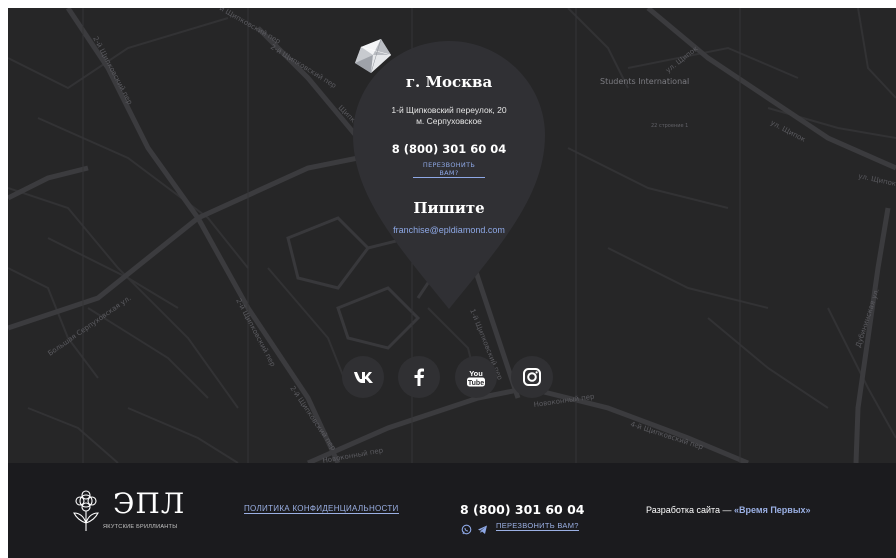 The height and width of the screenshot is (558, 896). What do you see at coordinates (537, 526) in the screenshot?
I see `footer-callback-link: ПЕРЕЗВОНИТЬ ВАМ?` at bounding box center [537, 526].